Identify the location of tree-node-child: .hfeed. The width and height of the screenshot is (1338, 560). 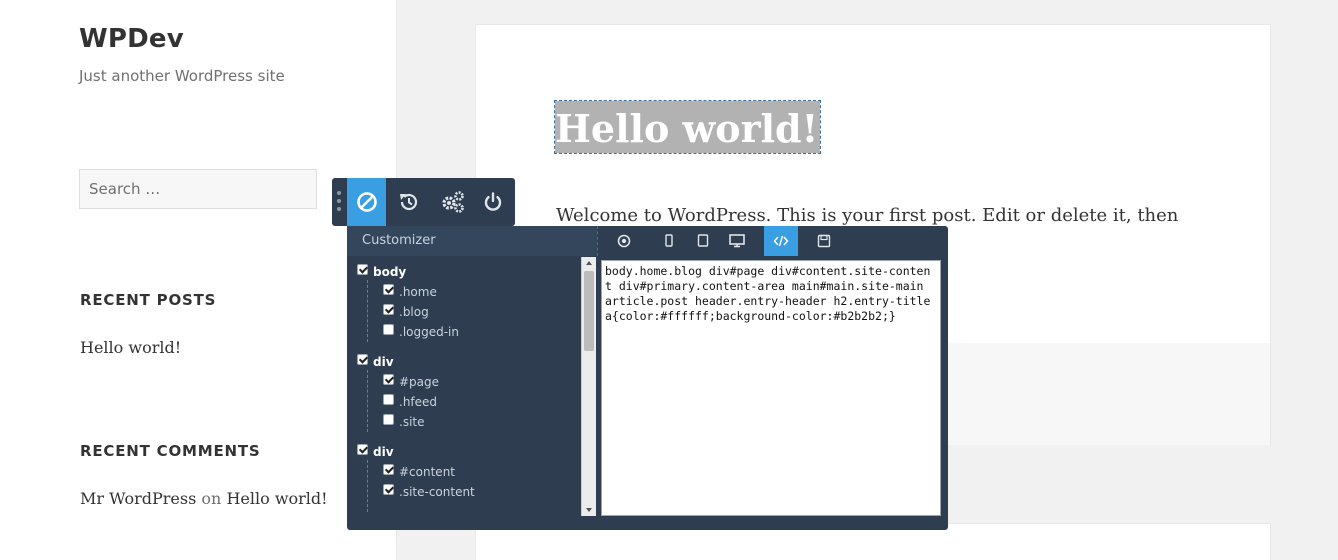
(469, 402).